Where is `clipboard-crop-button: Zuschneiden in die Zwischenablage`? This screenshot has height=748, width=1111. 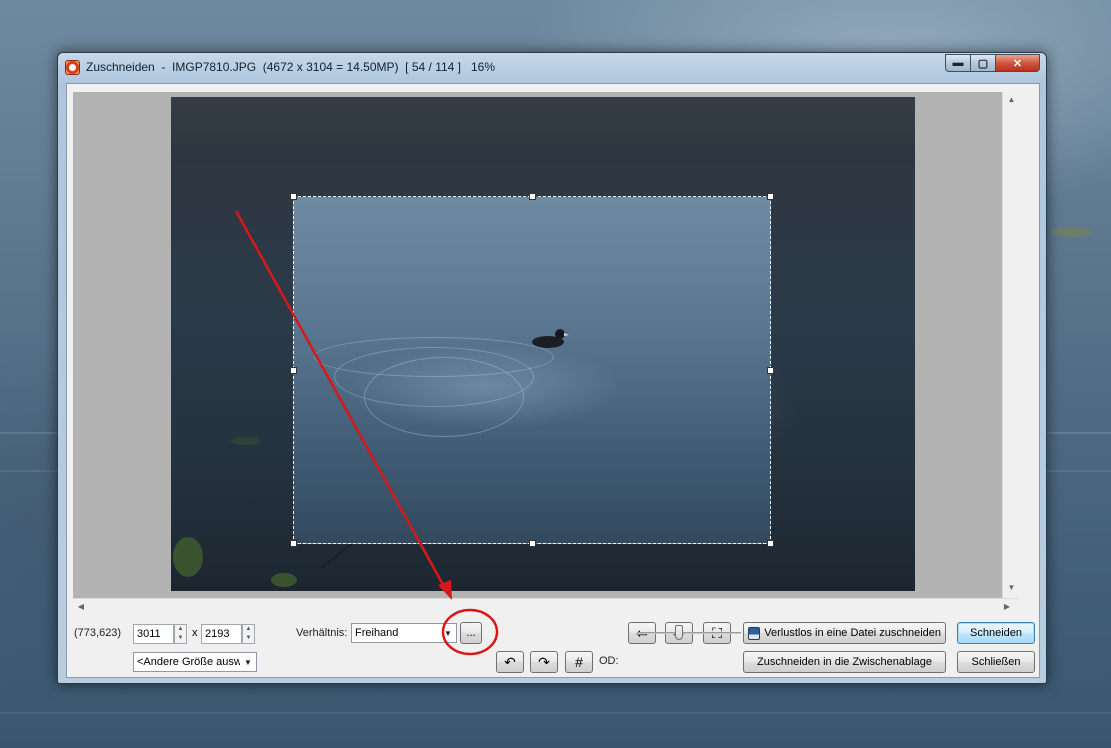
clipboard-crop-button: Zuschneiden in die Zwischenablage is located at coordinates (844, 662).